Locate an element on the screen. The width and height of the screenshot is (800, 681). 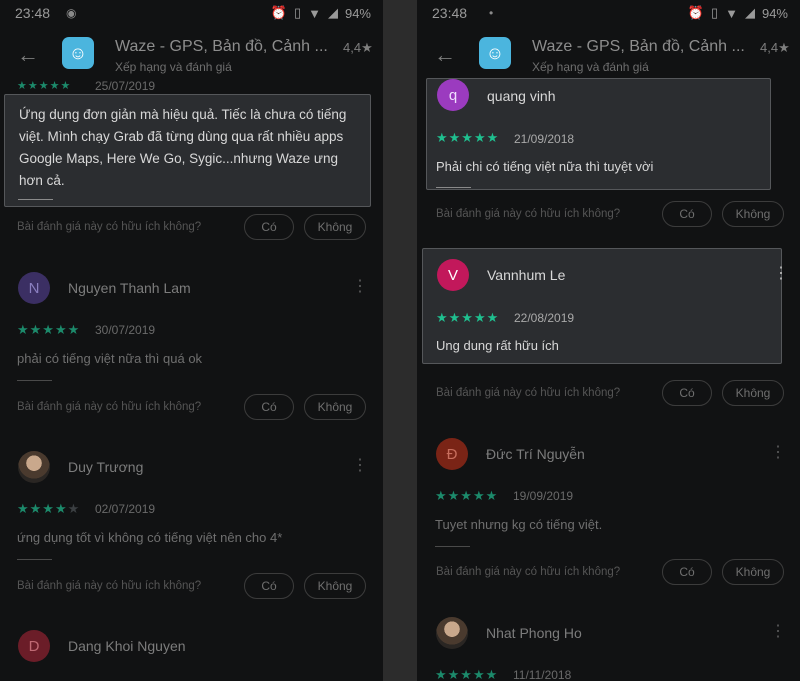
review-date: 11/11/2018 is located at coordinates (542, 674).